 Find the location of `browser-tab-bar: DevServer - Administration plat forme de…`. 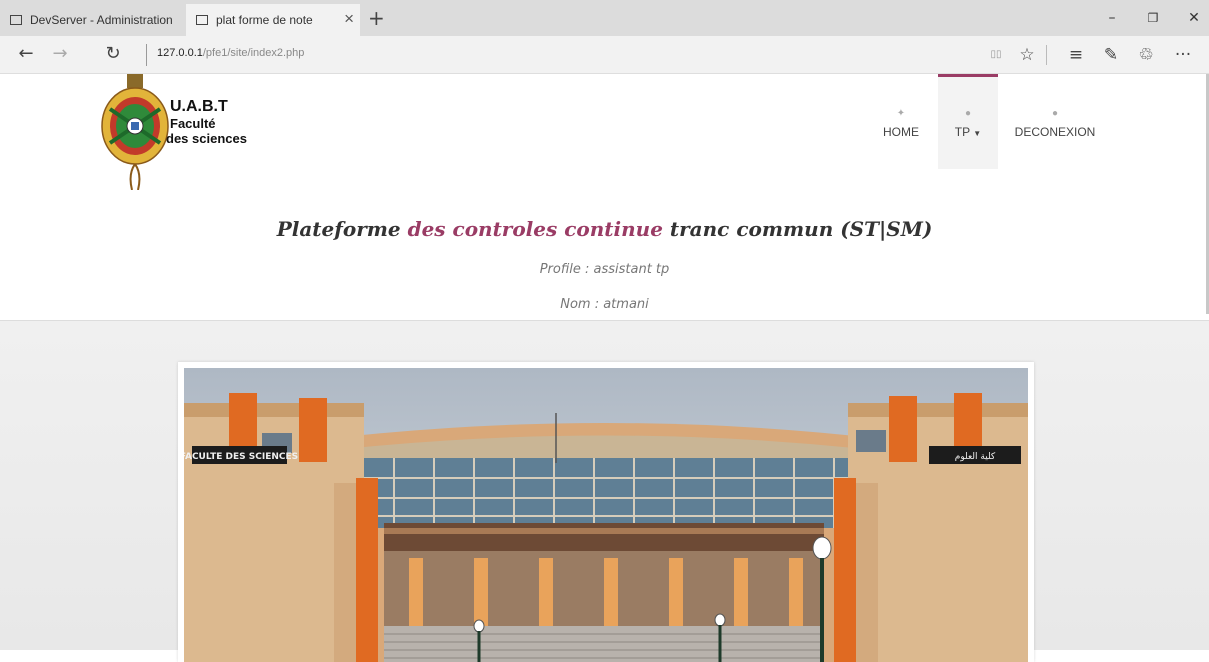

browser-tab-bar: DevServer - Administration plat forme de… is located at coordinates (604, 18).